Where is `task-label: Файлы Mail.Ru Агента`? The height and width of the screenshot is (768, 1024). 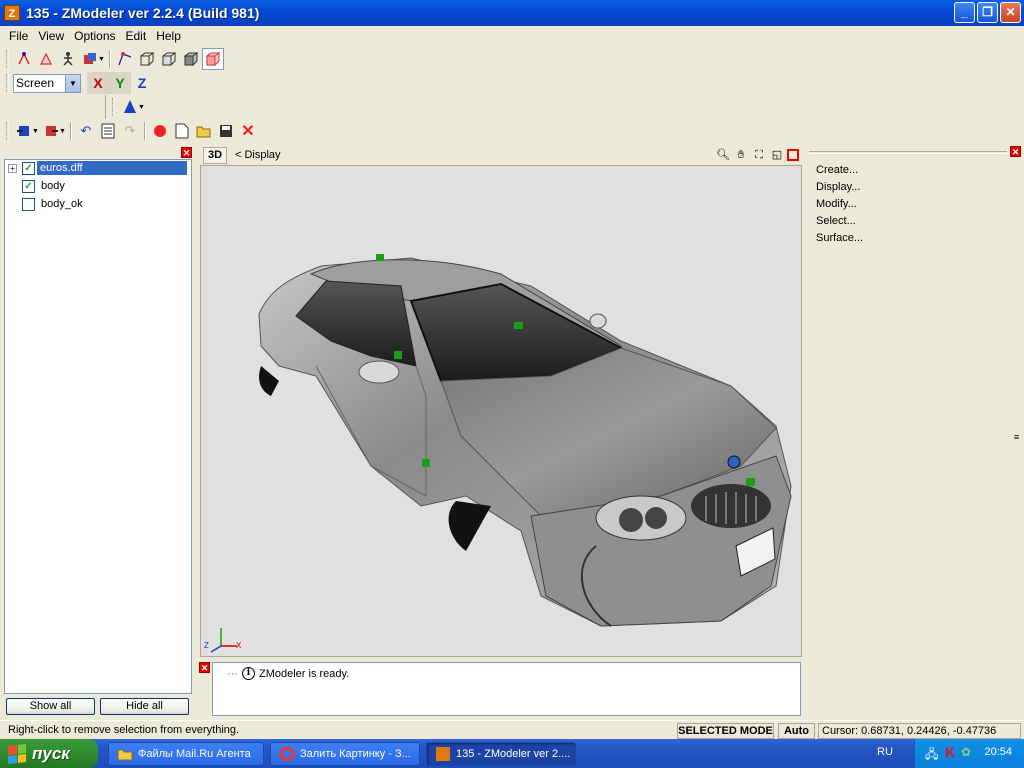 task-label: Файлы Mail.Ru Агента is located at coordinates (194, 754).